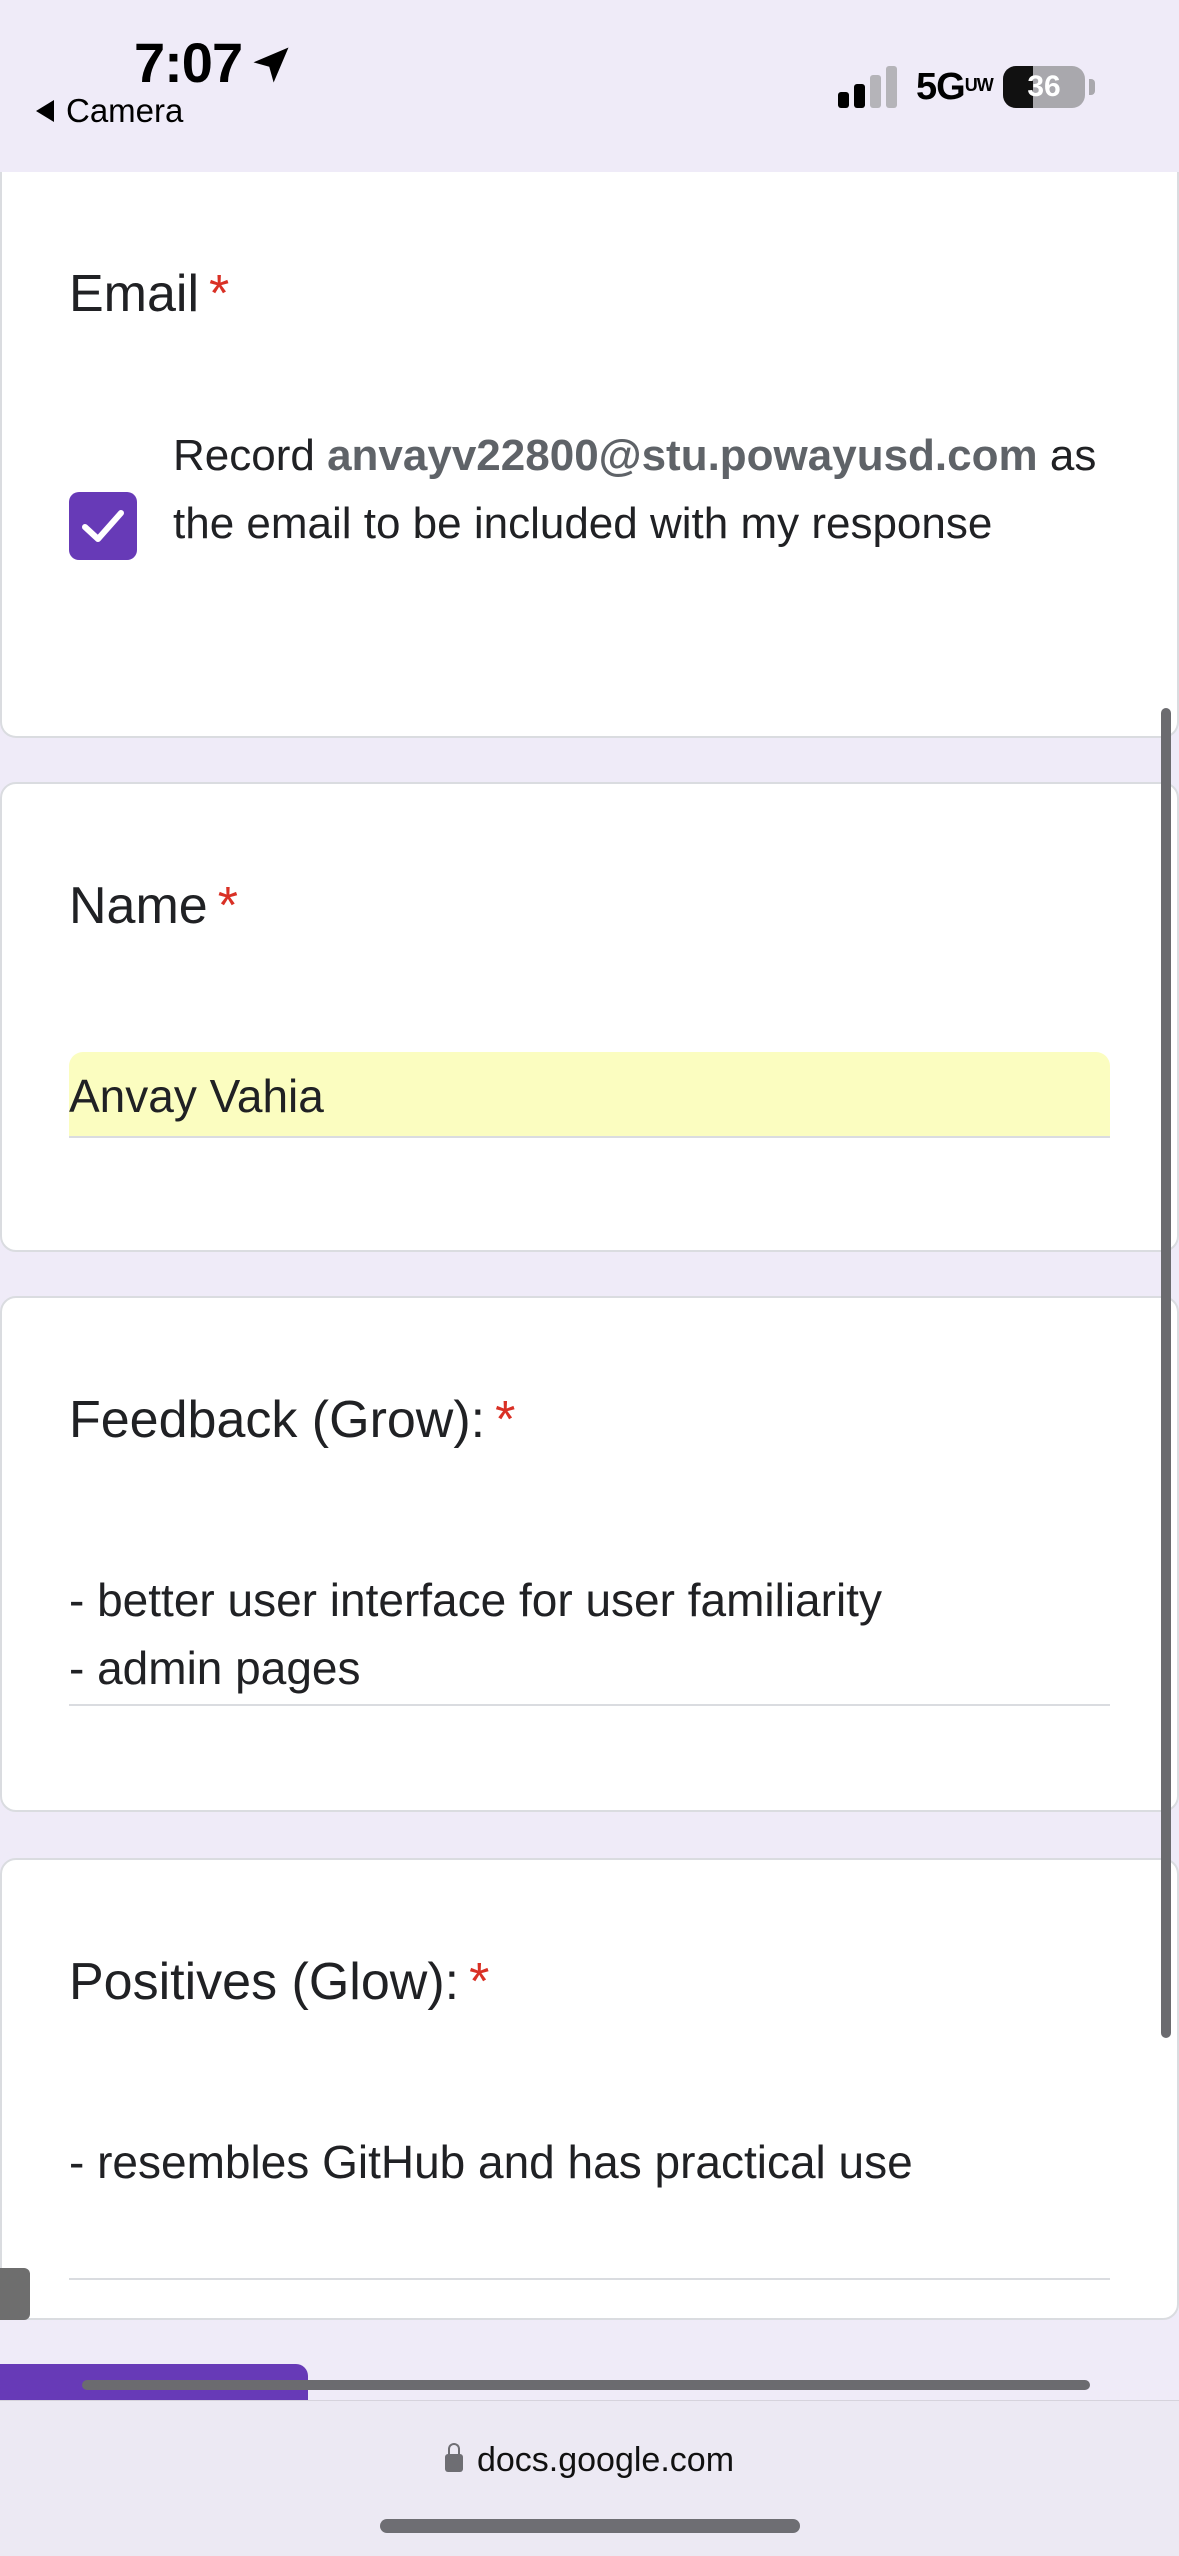  Describe the element at coordinates (188, 62) in the screenshot. I see `clock-time: 7:07` at that location.